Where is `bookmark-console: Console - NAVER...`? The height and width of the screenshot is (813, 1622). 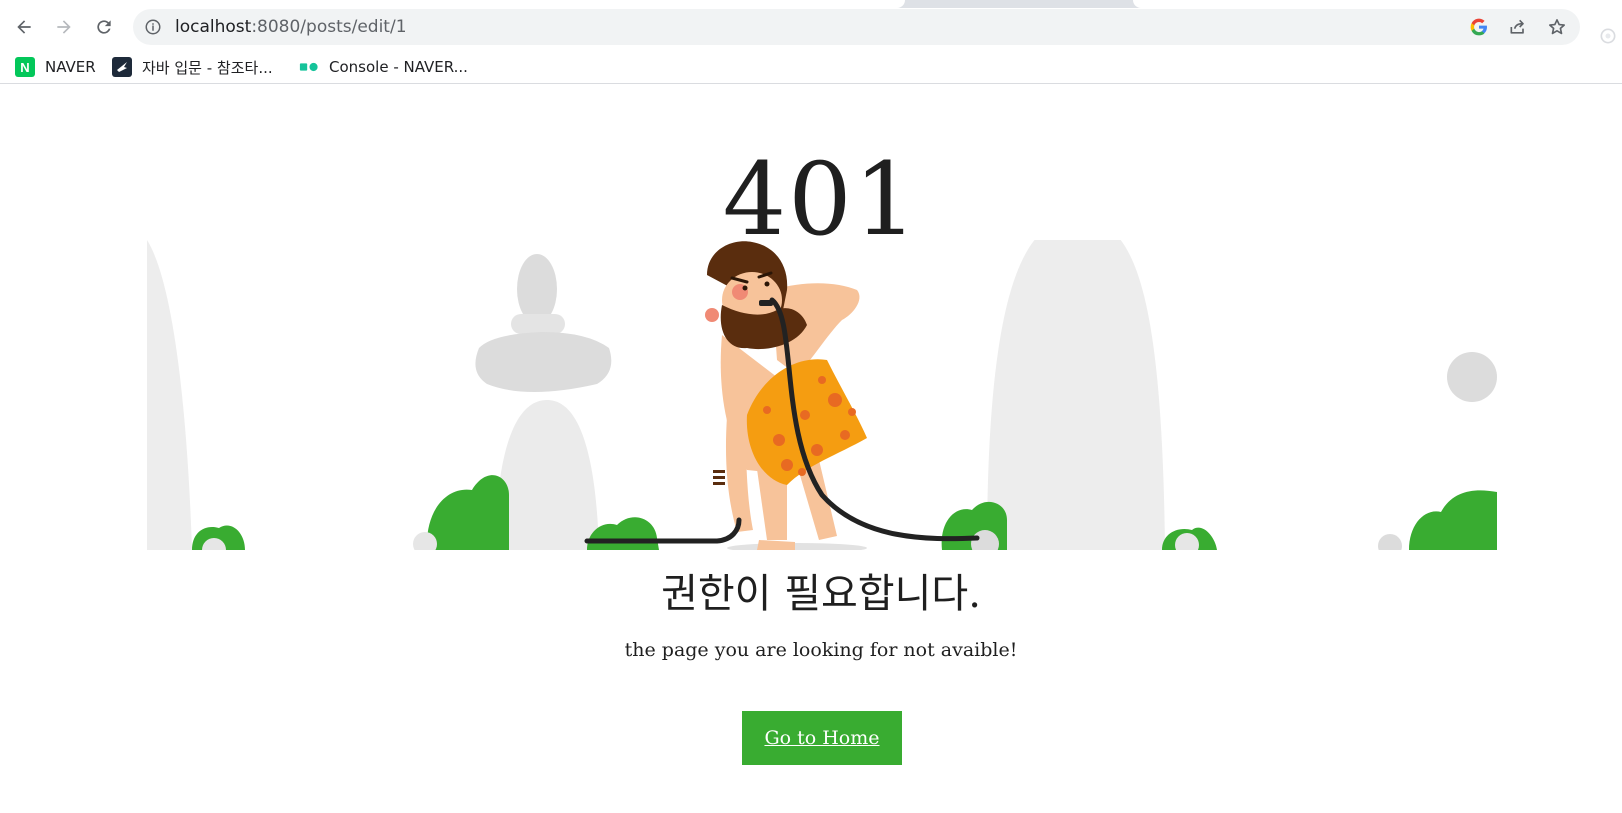 bookmark-console: Console - NAVER... is located at coordinates (383, 67).